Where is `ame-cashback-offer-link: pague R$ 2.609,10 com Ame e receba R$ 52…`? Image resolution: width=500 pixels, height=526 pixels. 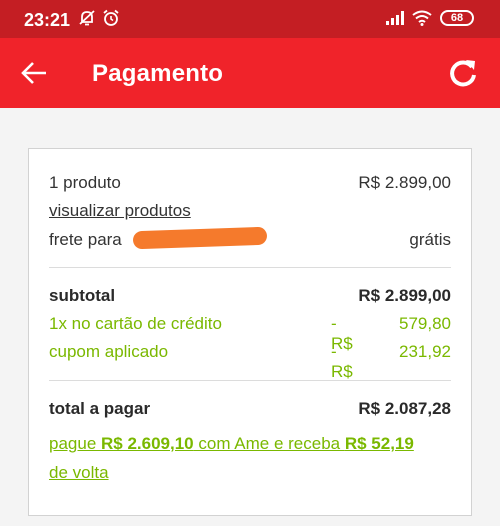
ame-cashback-offer-link: pague R$ 2.609,10 com Ame e receba R$ 52… is located at coordinates (240, 458).